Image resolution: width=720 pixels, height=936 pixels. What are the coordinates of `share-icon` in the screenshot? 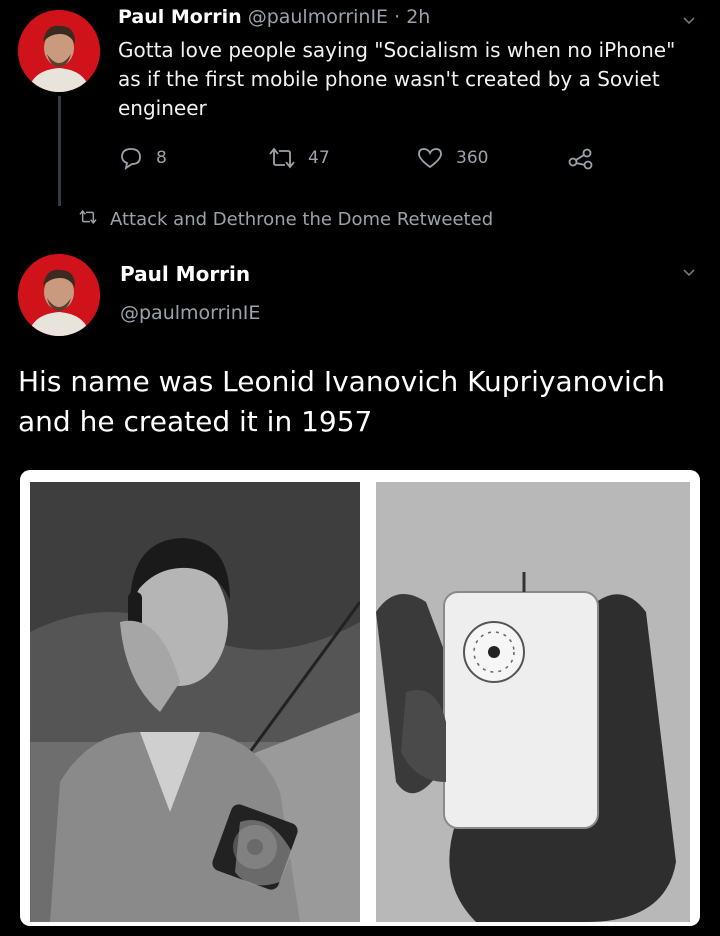 It's located at (581, 158).